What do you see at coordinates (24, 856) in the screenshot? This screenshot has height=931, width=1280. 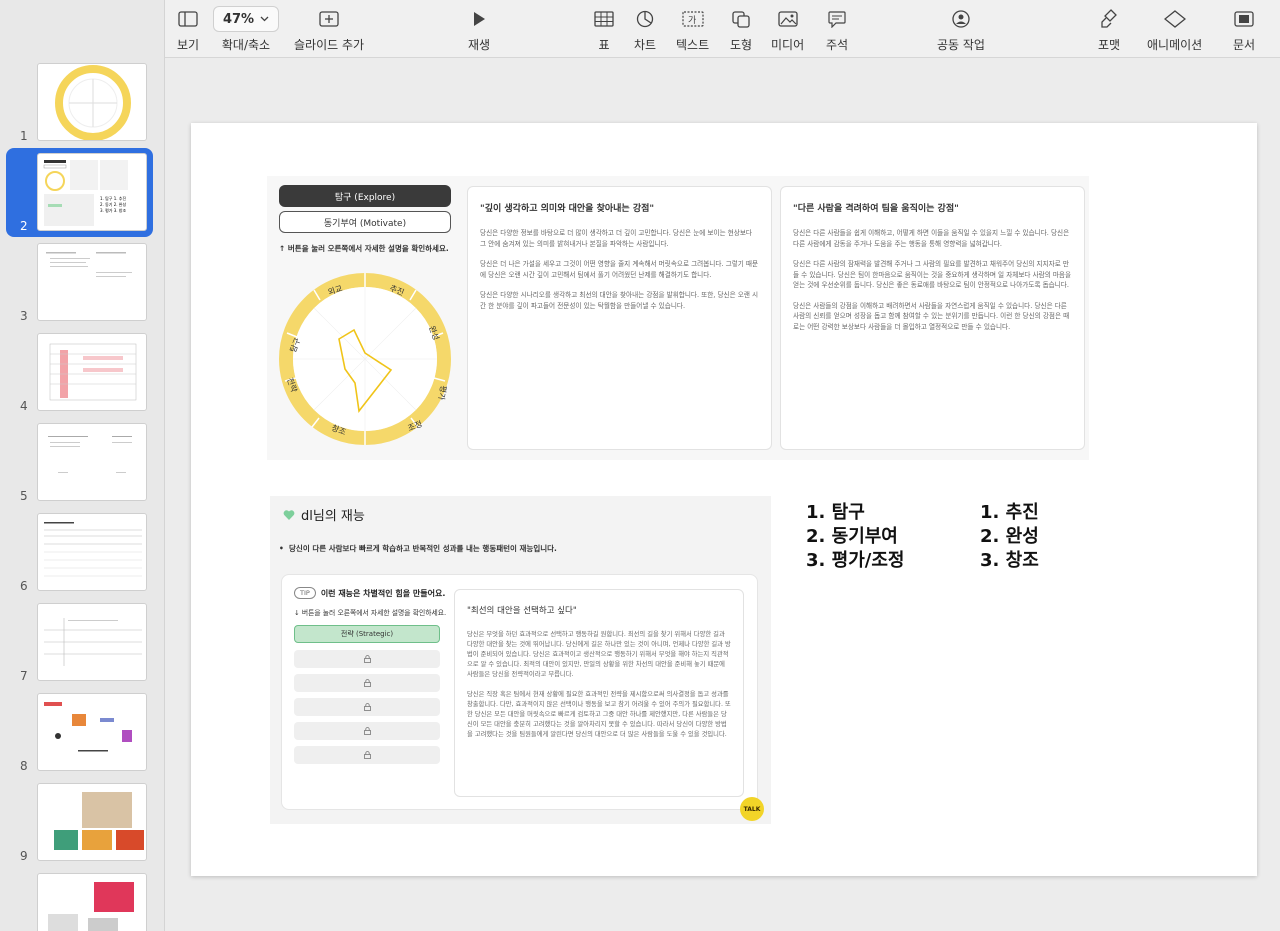 I see `thumb-number: 9` at bounding box center [24, 856].